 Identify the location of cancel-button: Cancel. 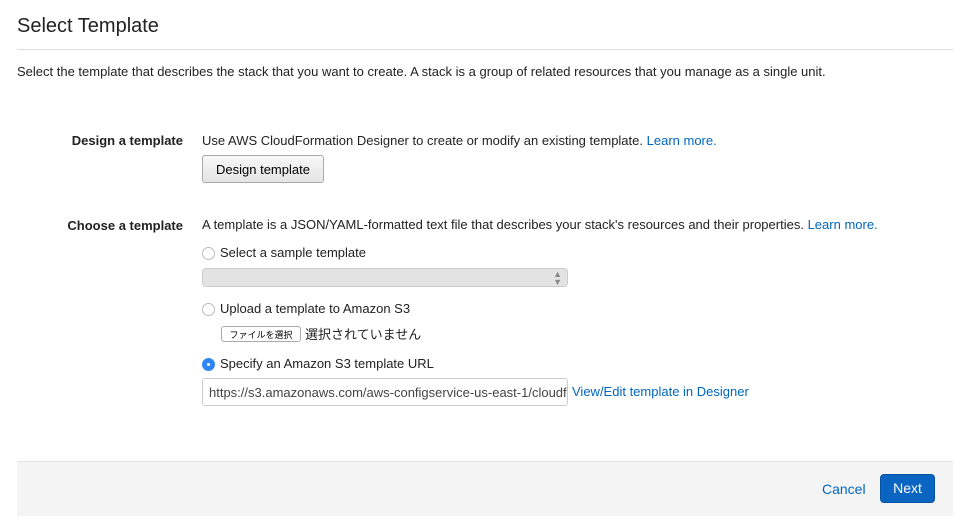
(844, 489).